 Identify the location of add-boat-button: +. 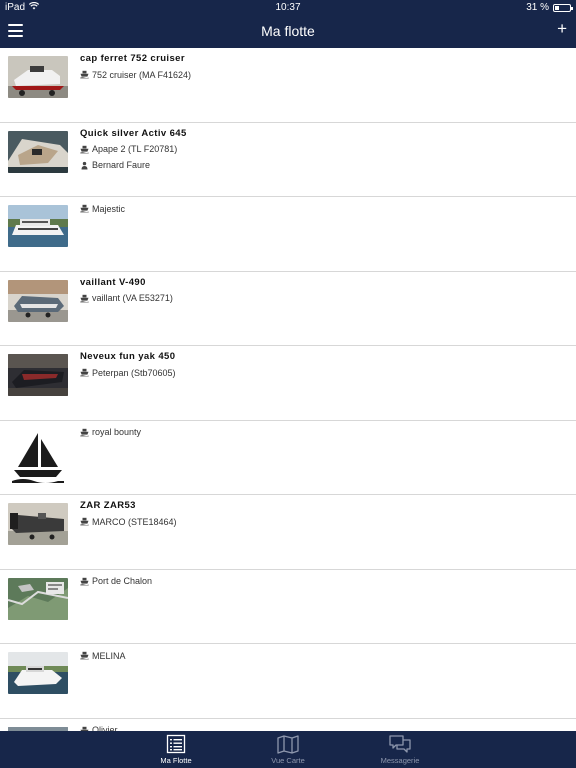
(562, 28).